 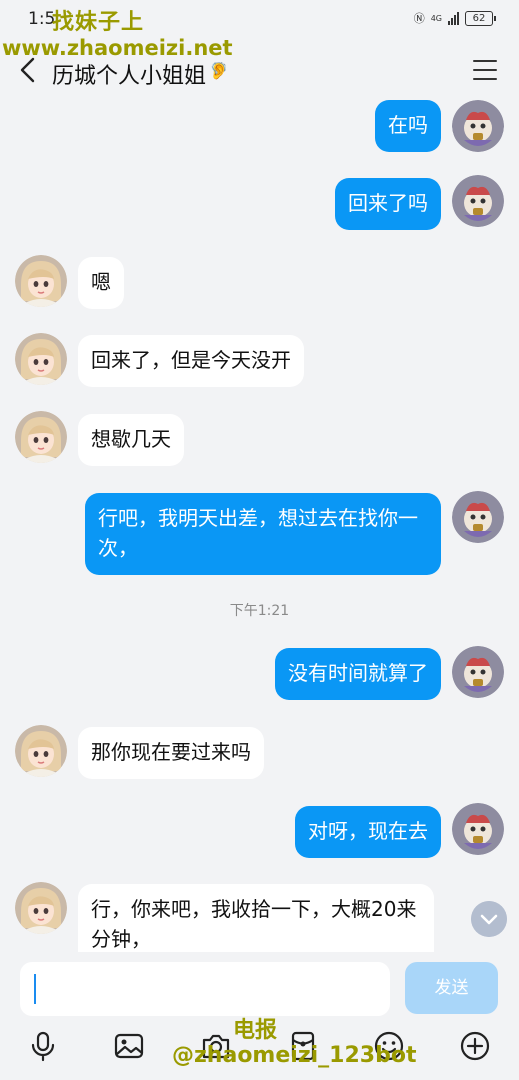 I want to click on timestamp: 下午1:21, so click(x=259, y=611).